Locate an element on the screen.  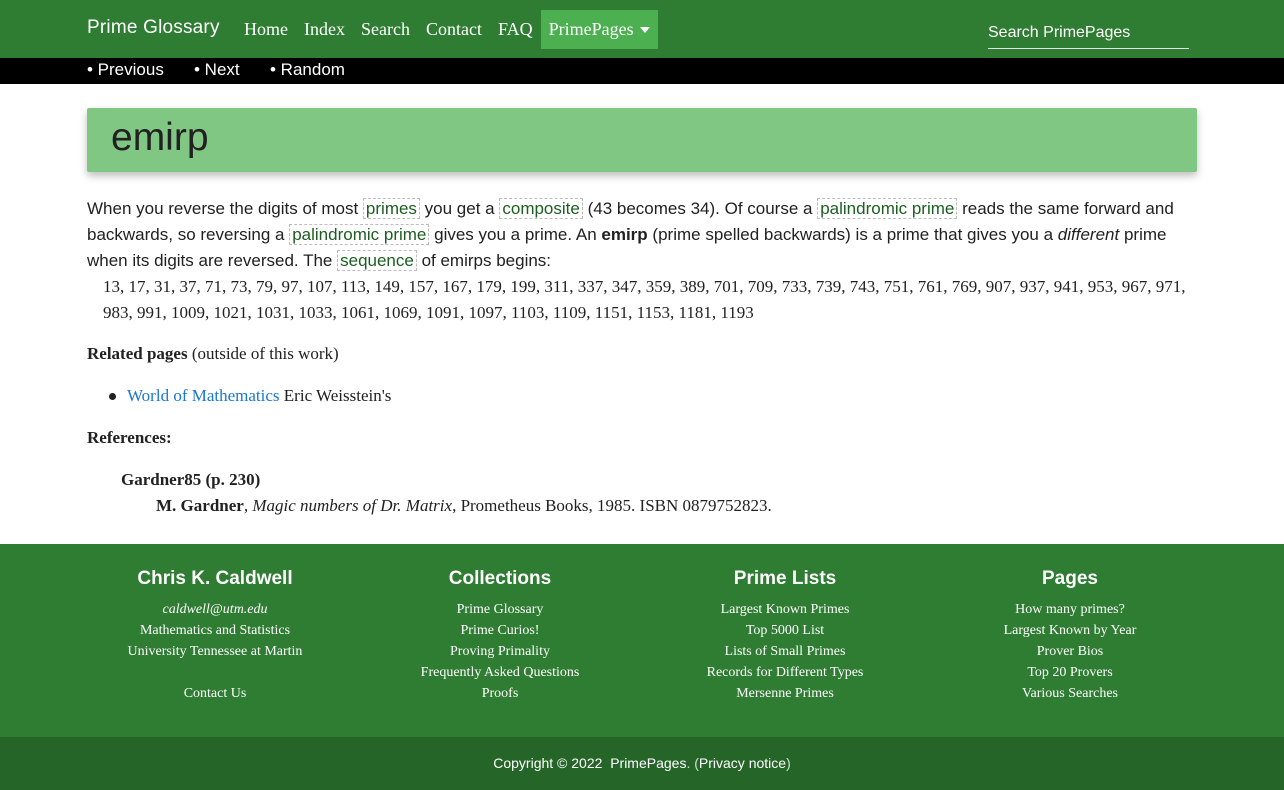
related-qualifier: (outside of this work) is located at coordinates (265, 353).